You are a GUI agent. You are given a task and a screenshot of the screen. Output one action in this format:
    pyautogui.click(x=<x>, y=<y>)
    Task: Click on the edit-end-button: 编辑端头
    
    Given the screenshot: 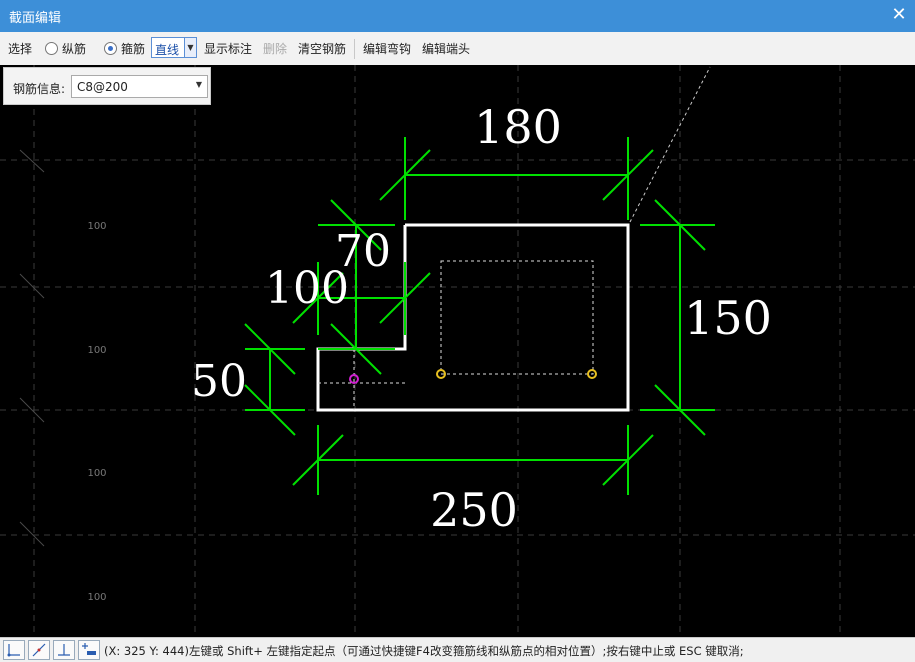 What is the action you would take?
    pyautogui.click(x=446, y=48)
    